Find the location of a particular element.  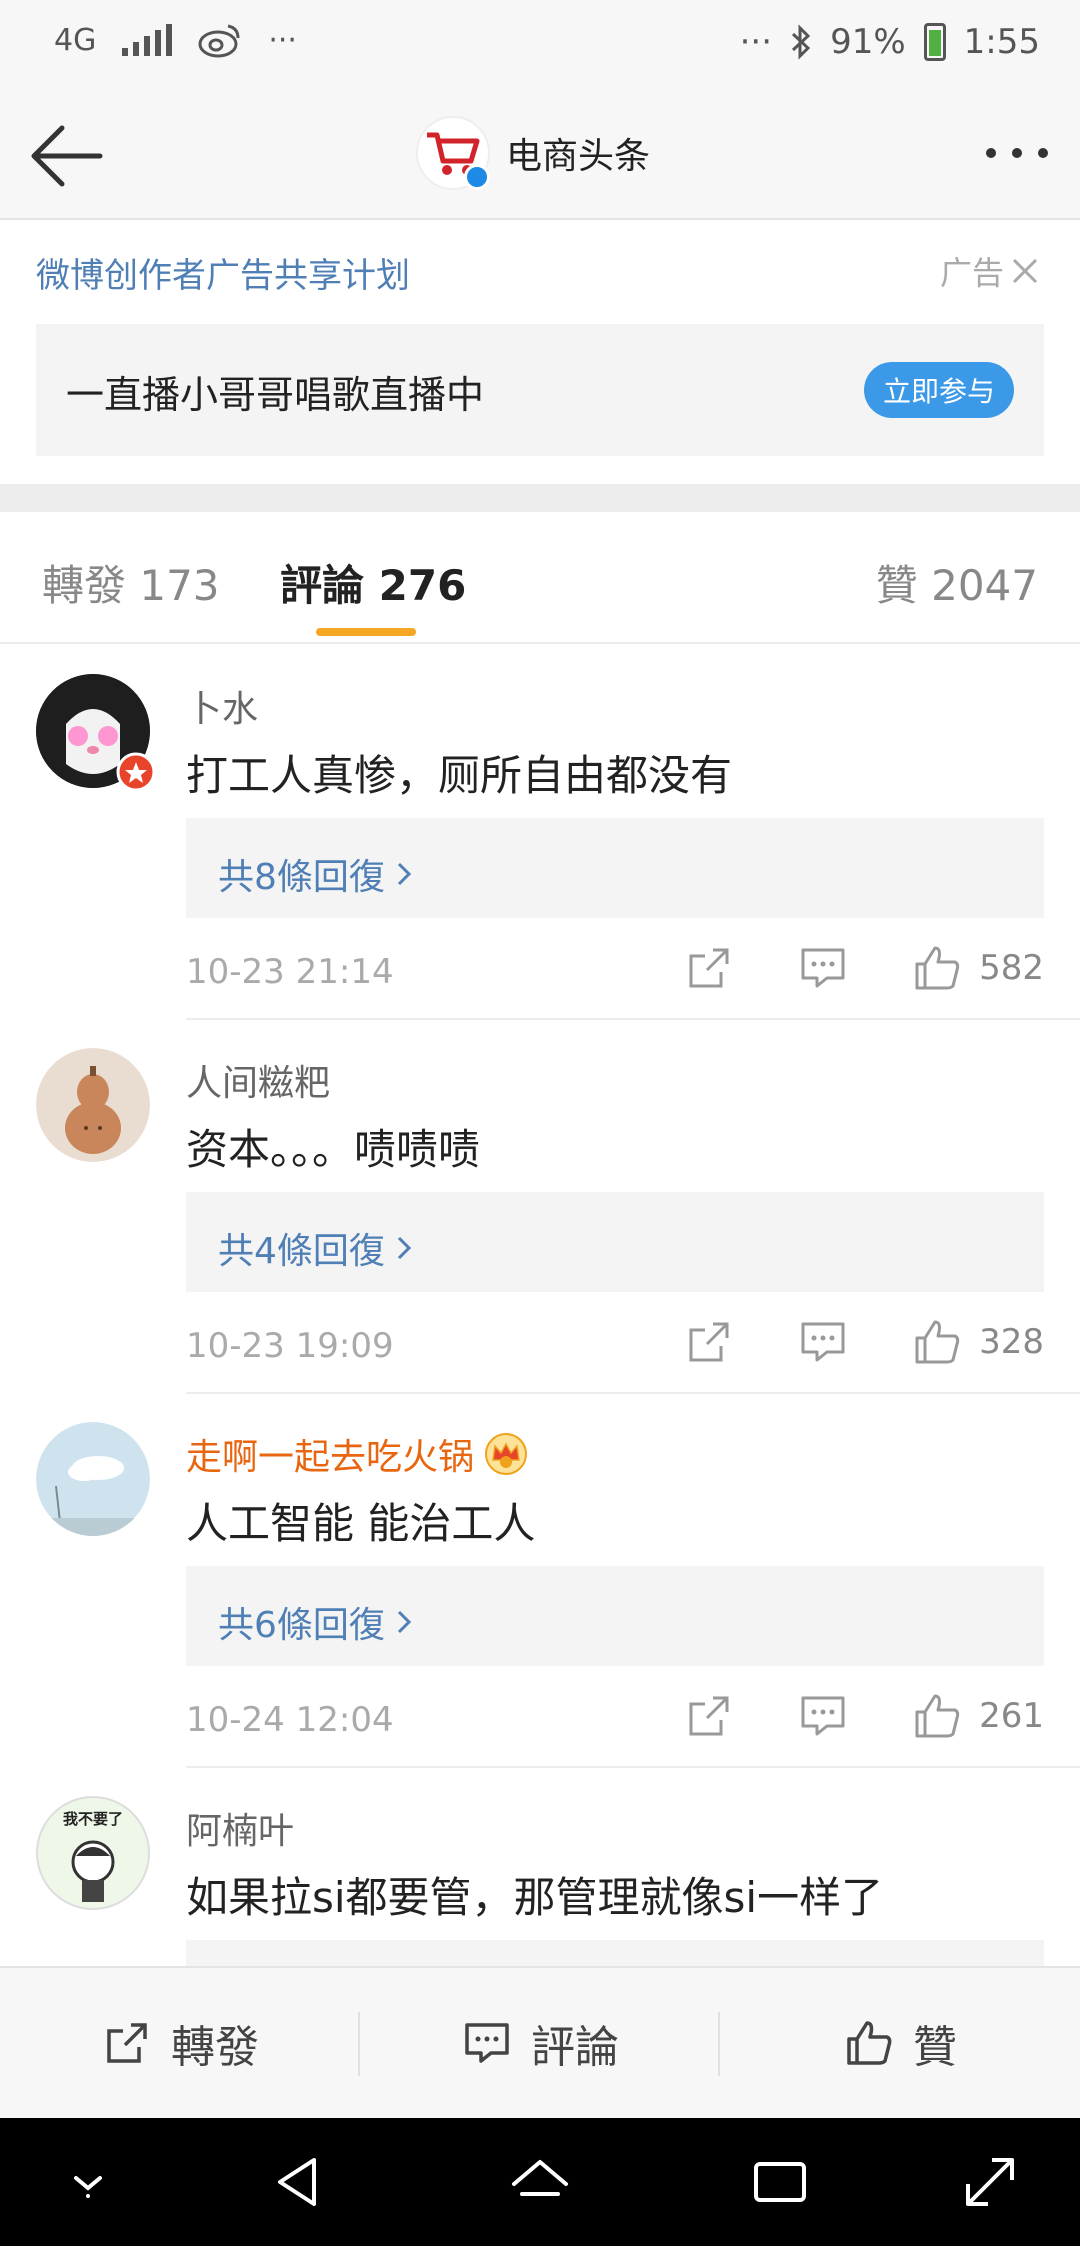

comment-label: 評論 is located at coordinates (575, 2047).